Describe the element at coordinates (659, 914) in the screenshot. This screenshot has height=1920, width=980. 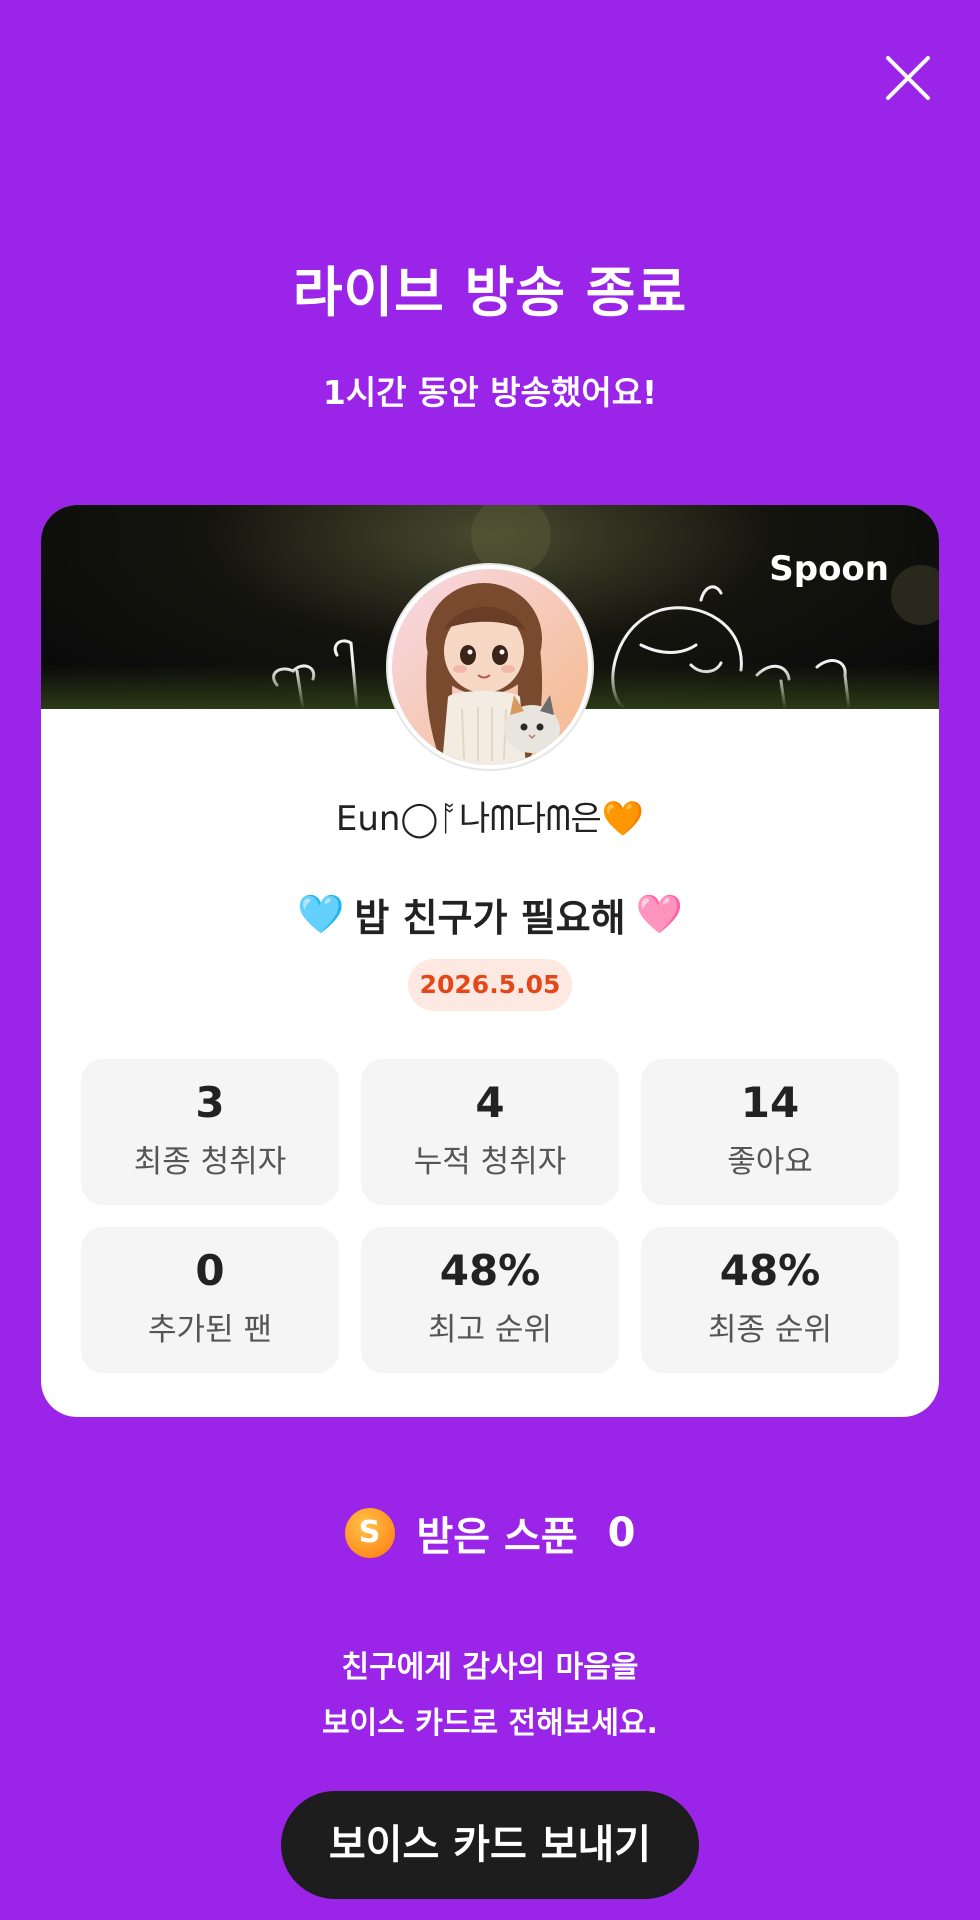
I see `pink-heart-icon: 🩷` at that location.